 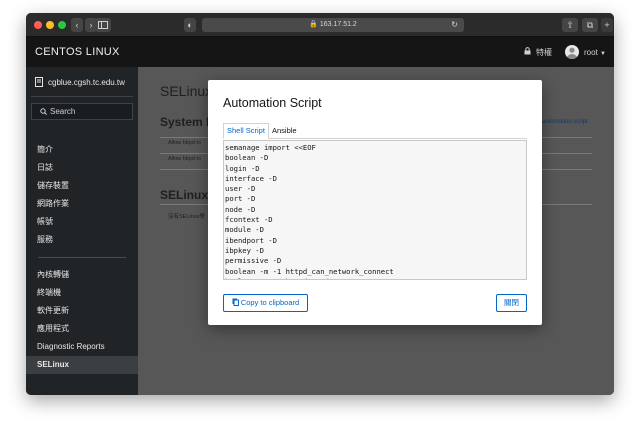 I want to click on back-button: ‹, so click(x=77, y=25).